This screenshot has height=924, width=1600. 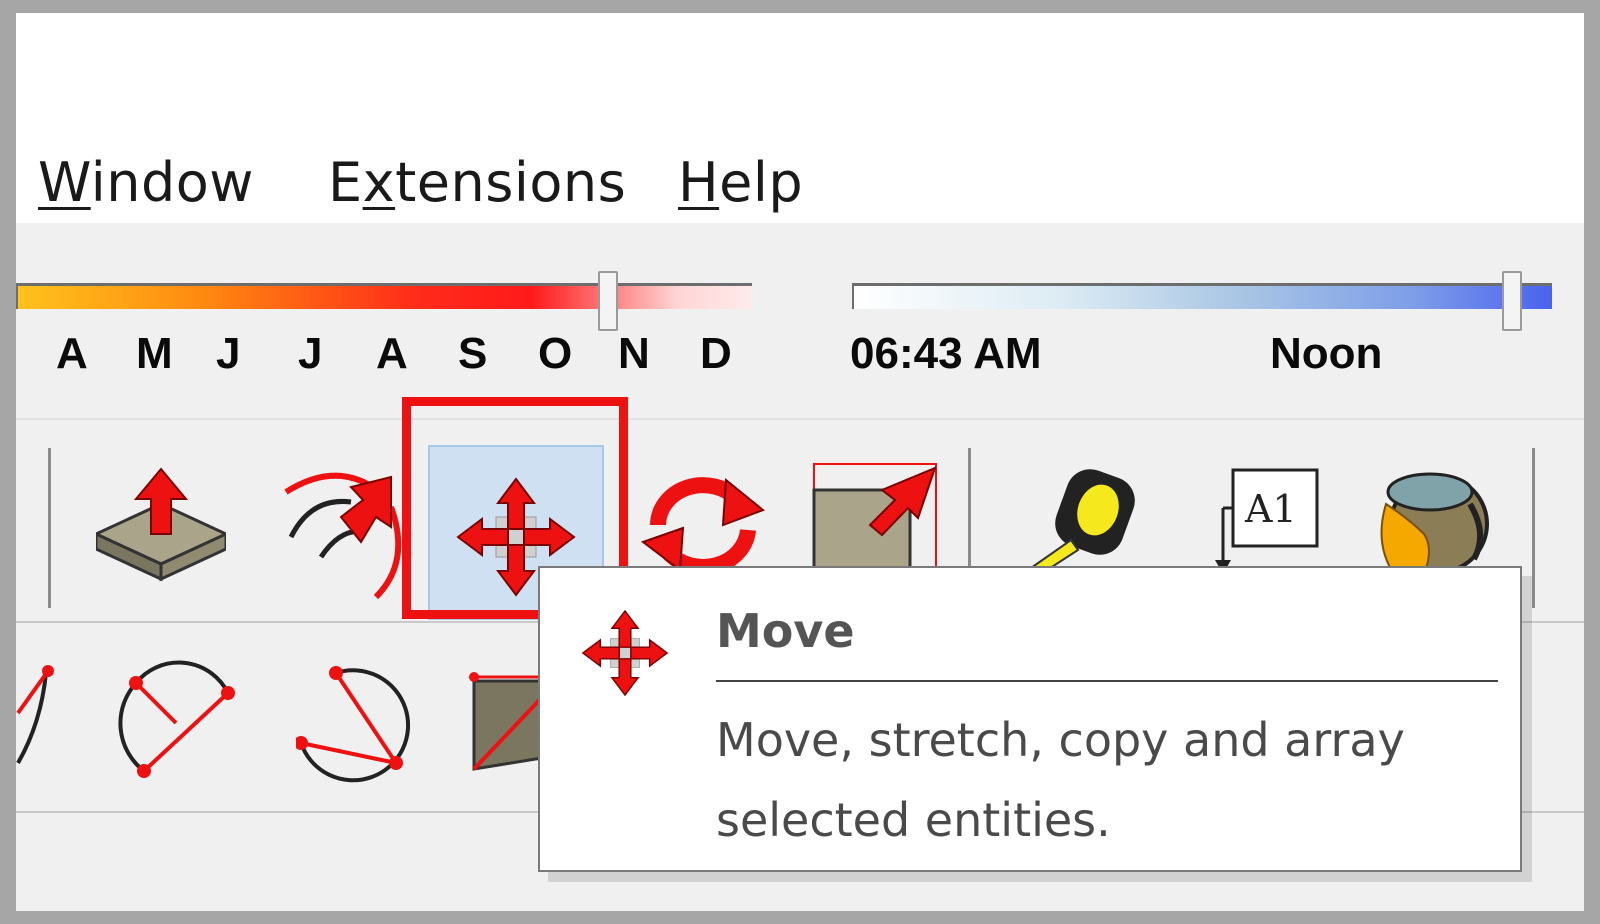 I want to click on pie-button, so click(x=361, y=718).